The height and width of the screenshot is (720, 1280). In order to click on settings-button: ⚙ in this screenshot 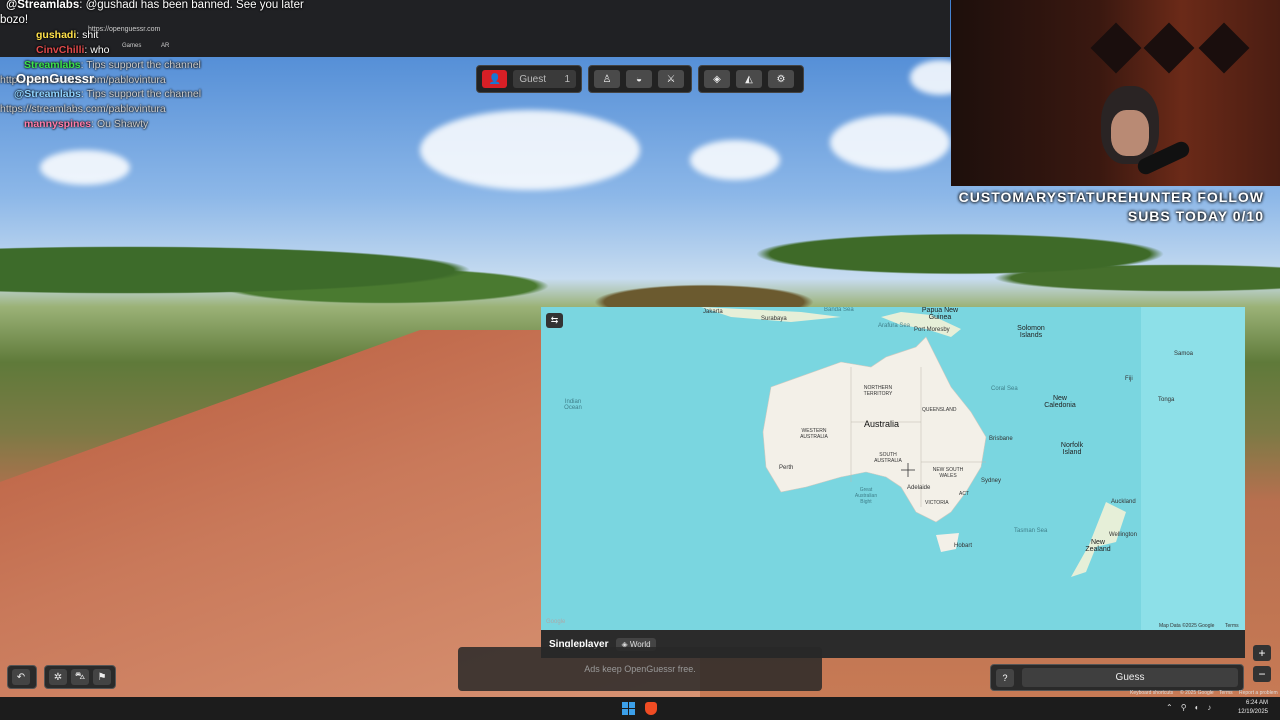, I will do `click(781, 79)`.